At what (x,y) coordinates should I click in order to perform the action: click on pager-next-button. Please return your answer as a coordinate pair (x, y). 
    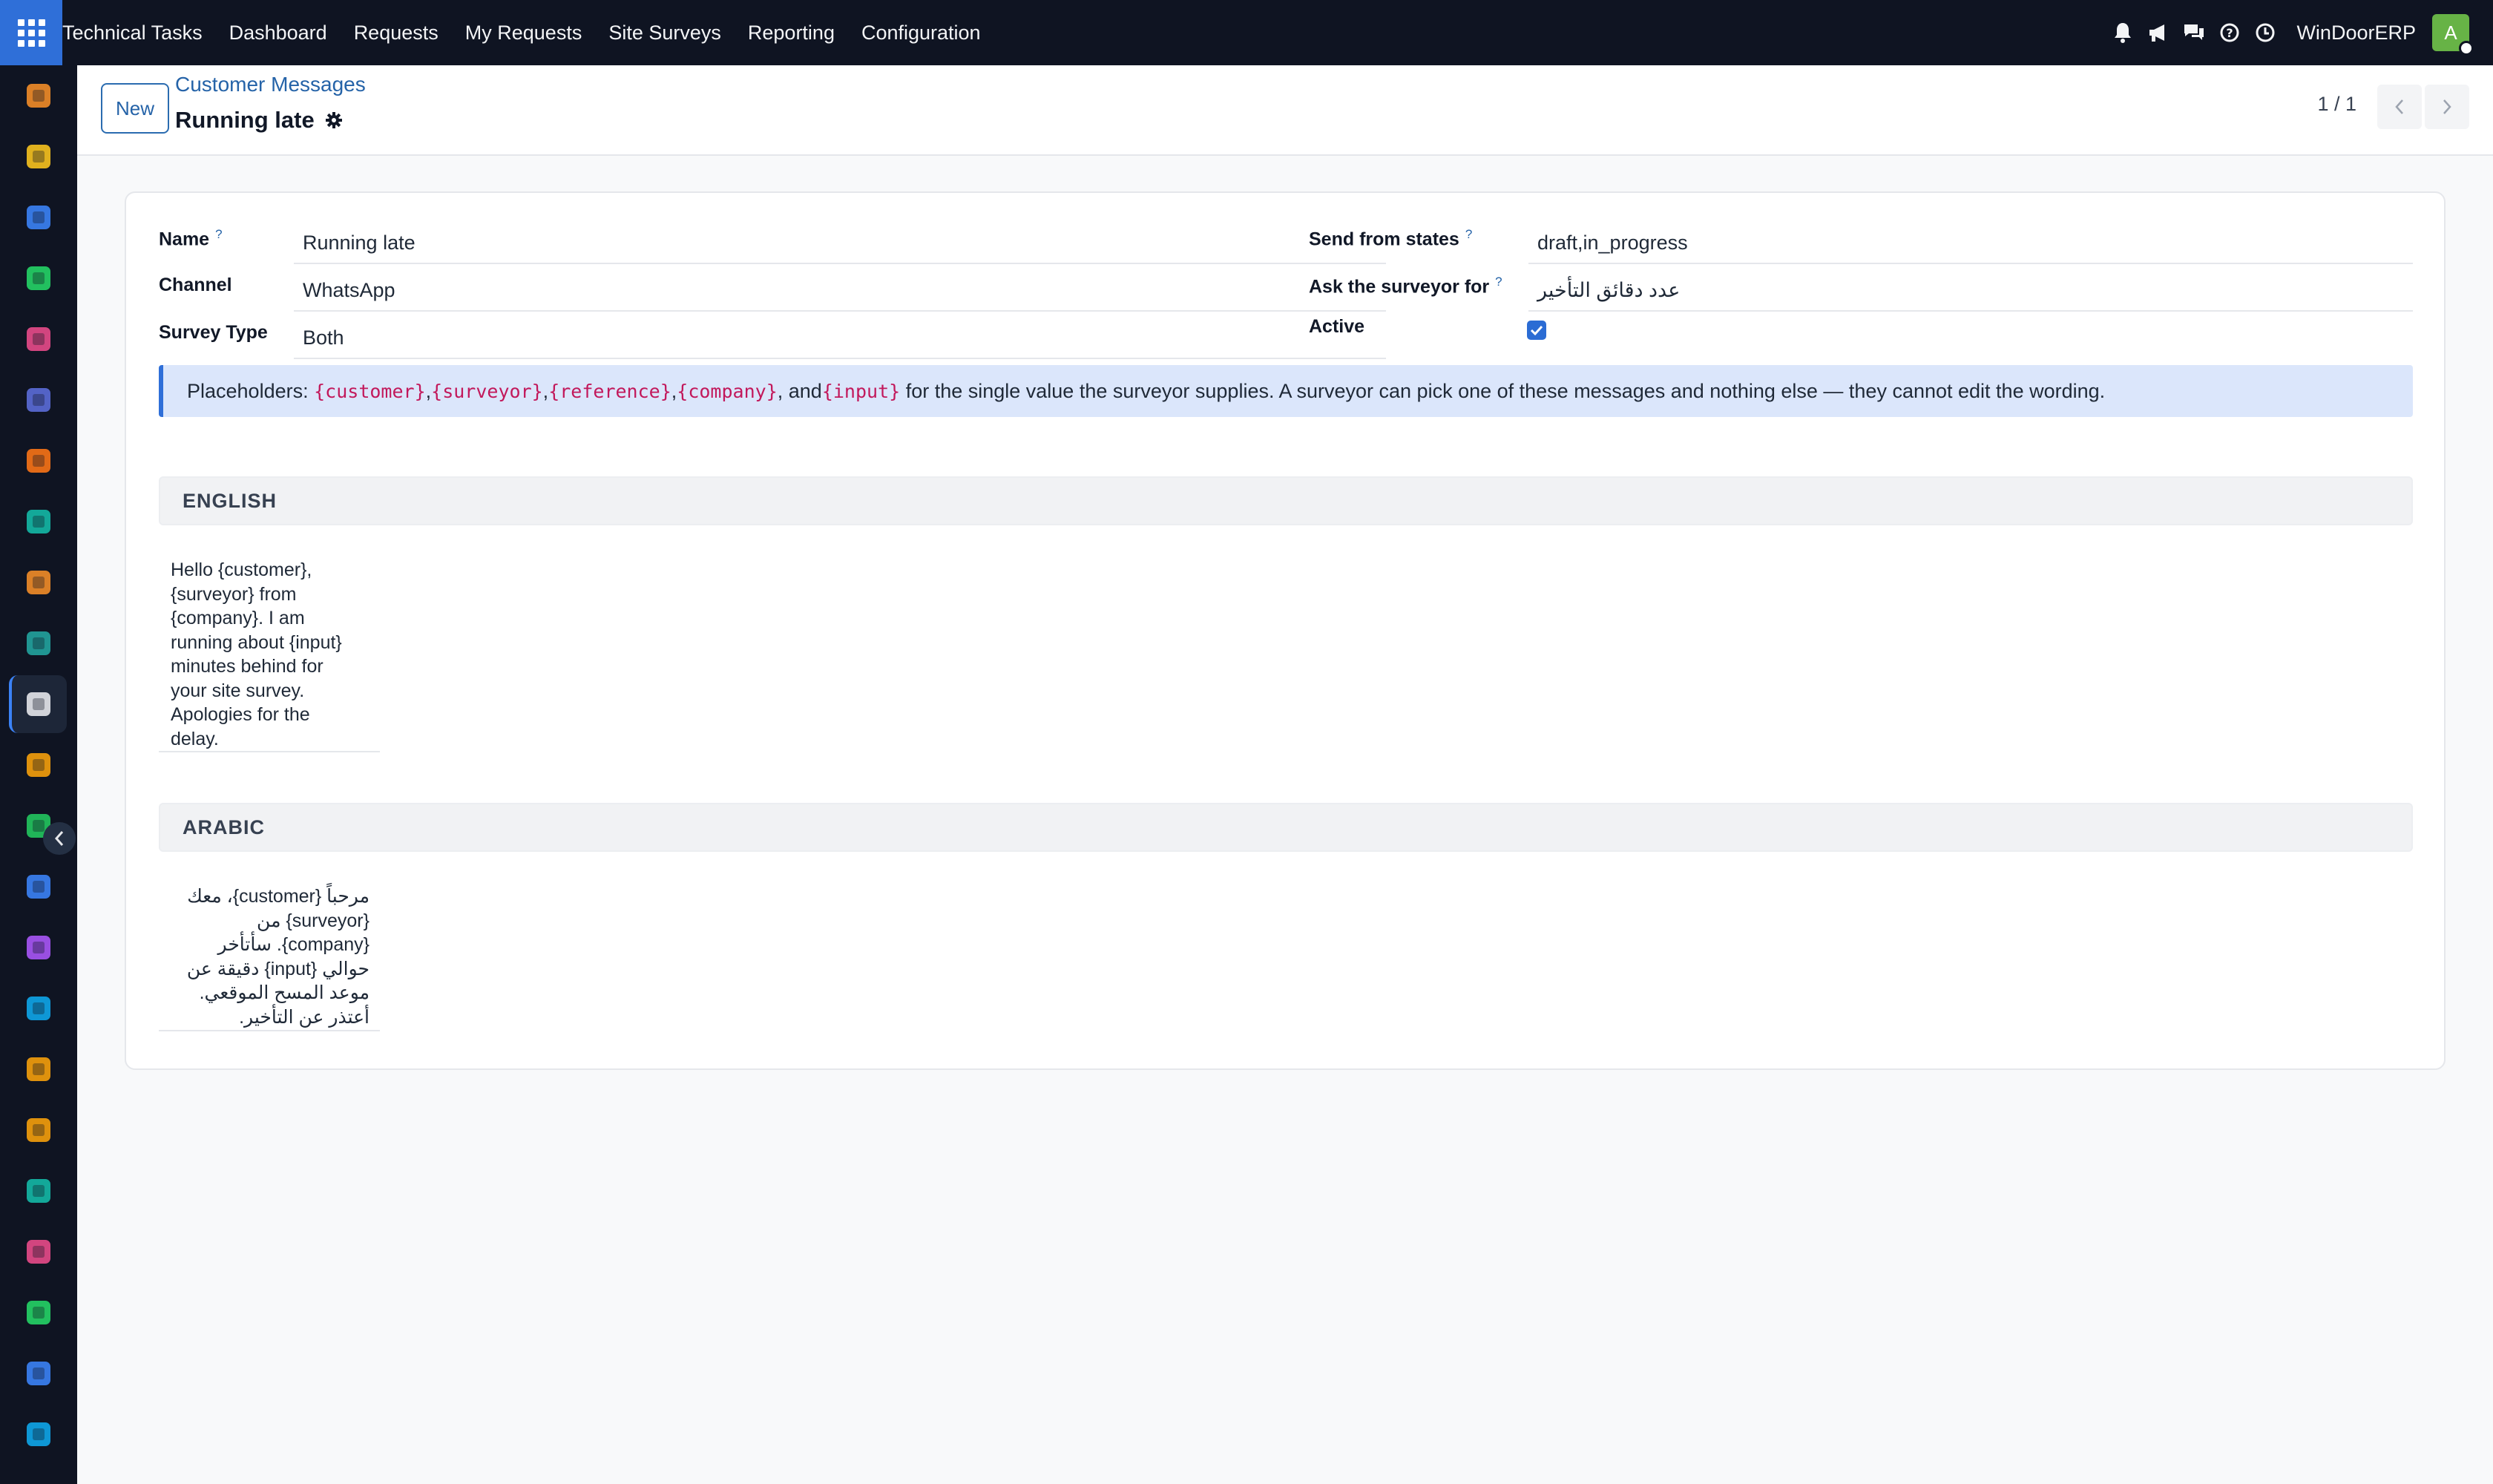
    Looking at the image, I should click on (2447, 107).